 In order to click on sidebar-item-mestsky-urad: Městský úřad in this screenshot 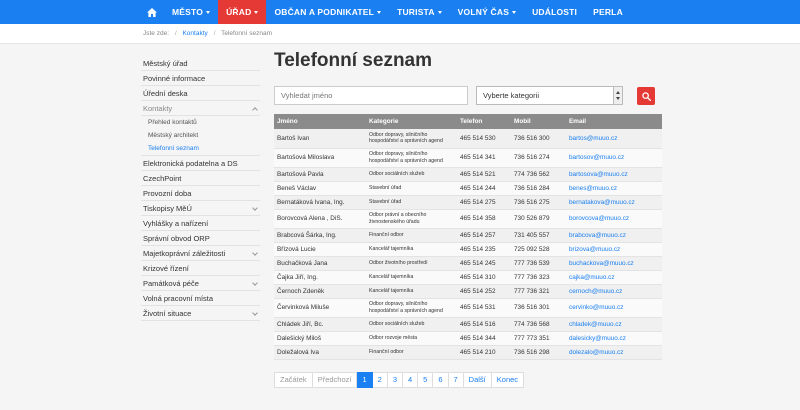, I will do `click(200, 63)`.